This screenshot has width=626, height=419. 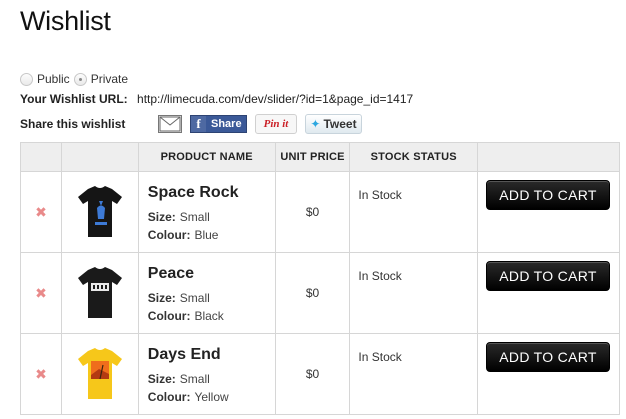 I want to click on header-unit-price: UNIT PRICE, so click(x=312, y=157).